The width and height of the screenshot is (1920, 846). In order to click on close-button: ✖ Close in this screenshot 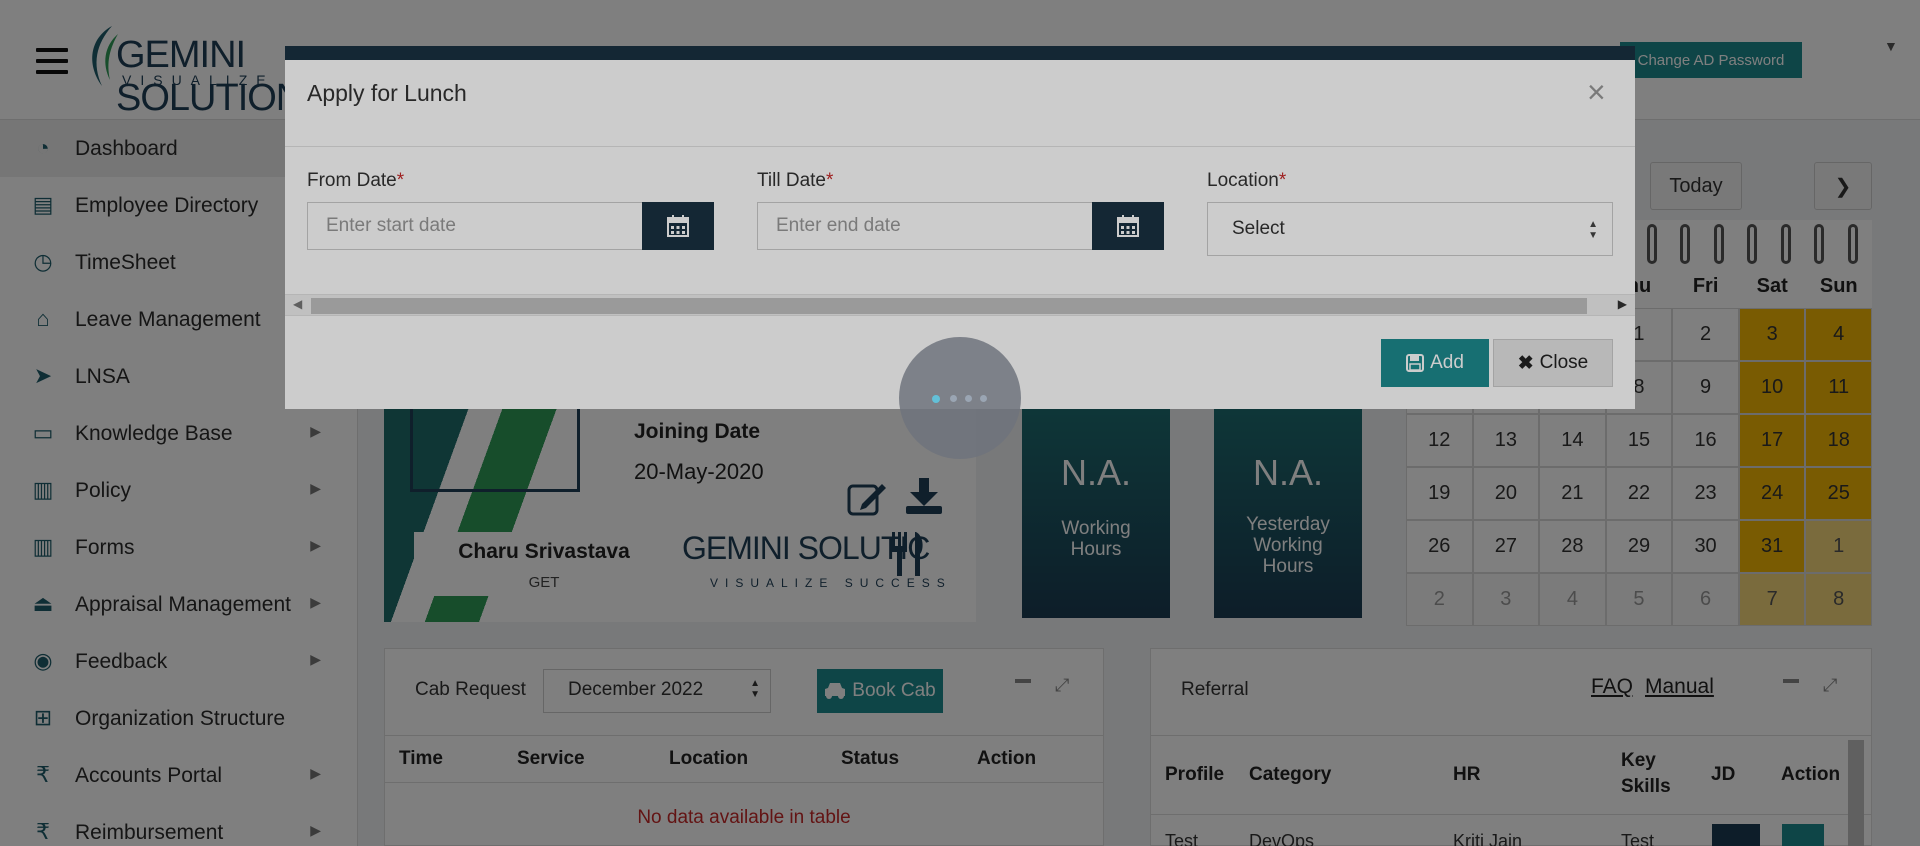, I will do `click(1553, 363)`.